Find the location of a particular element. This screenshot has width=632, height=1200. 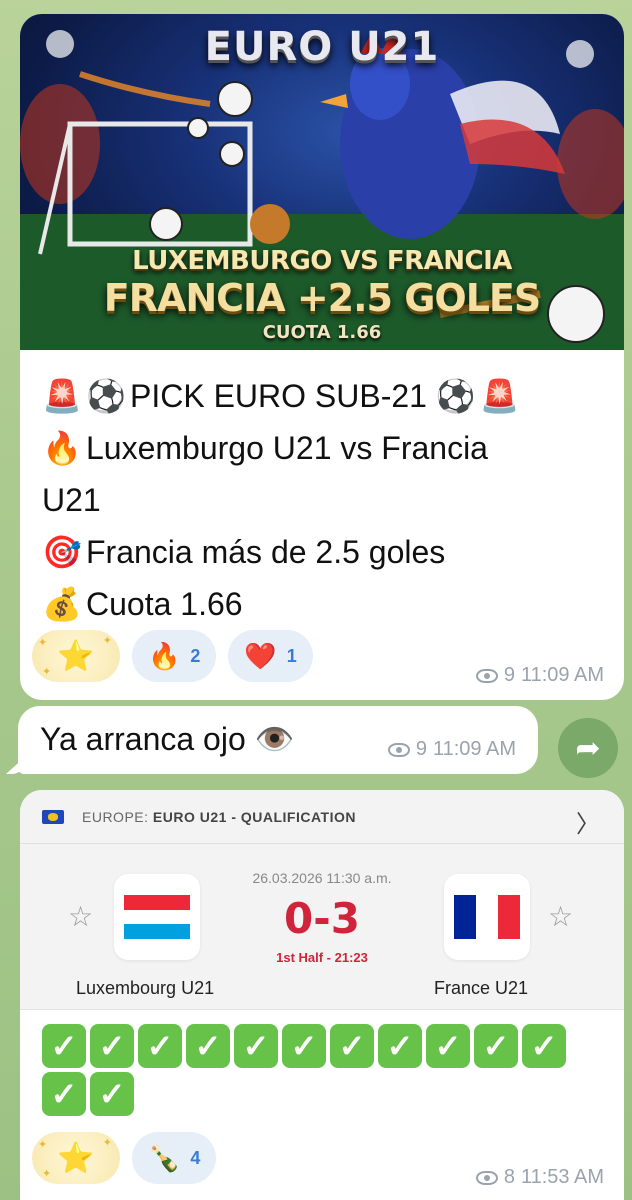

match-date: 26.03.2026 11:30 a.m. is located at coordinates (322, 878).